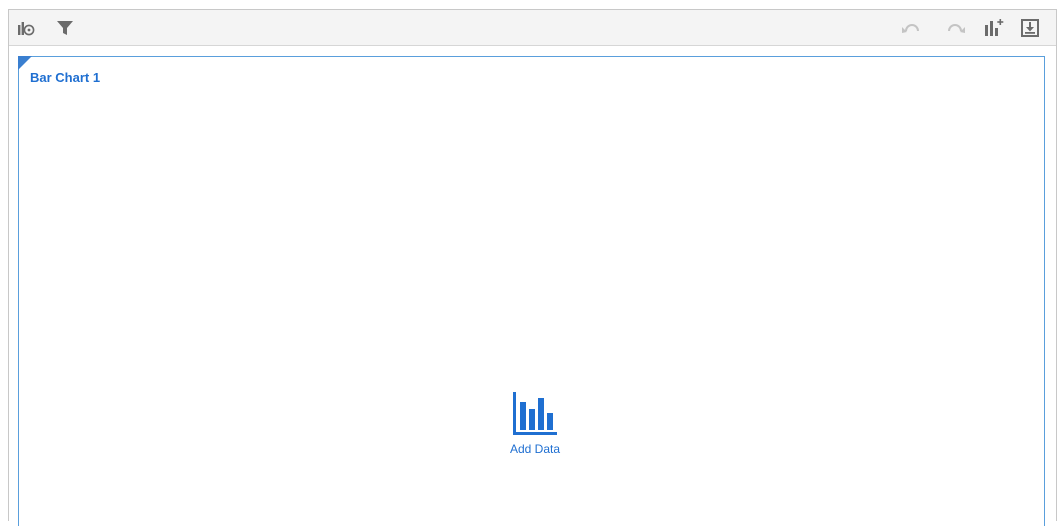  I want to click on redo-icon, so click(956, 28).